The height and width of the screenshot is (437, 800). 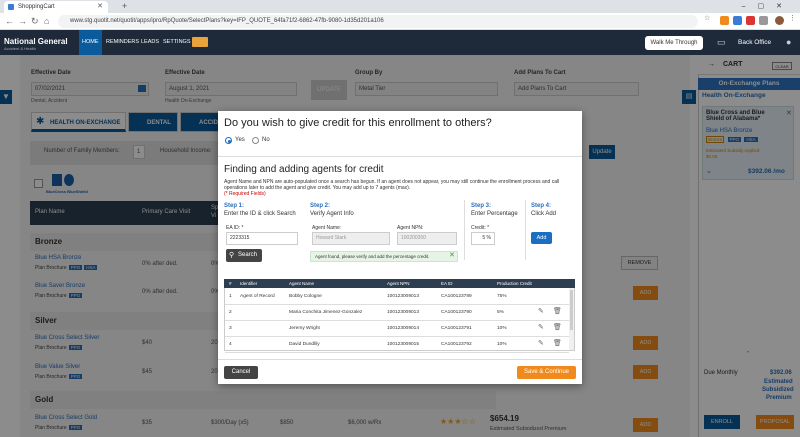 What do you see at coordinates (248, 255) in the screenshot?
I see `search-label: Search` at bounding box center [248, 255].